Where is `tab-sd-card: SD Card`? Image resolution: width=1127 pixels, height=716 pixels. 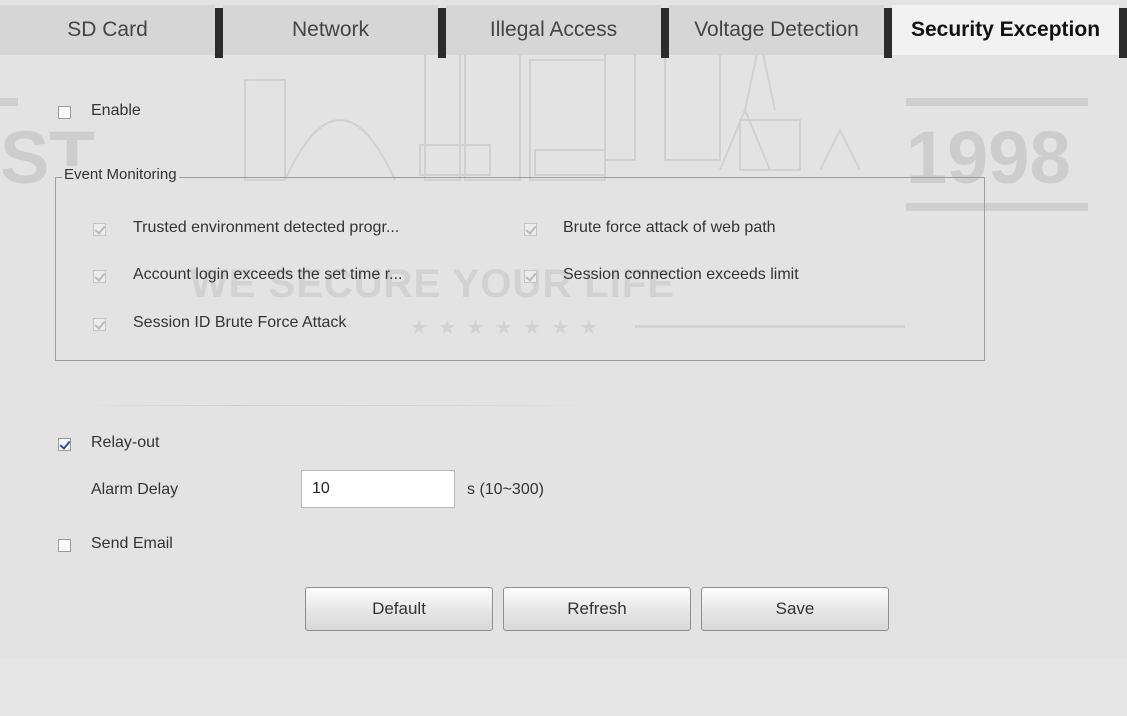
tab-sd-card: SD Card is located at coordinates (107, 30).